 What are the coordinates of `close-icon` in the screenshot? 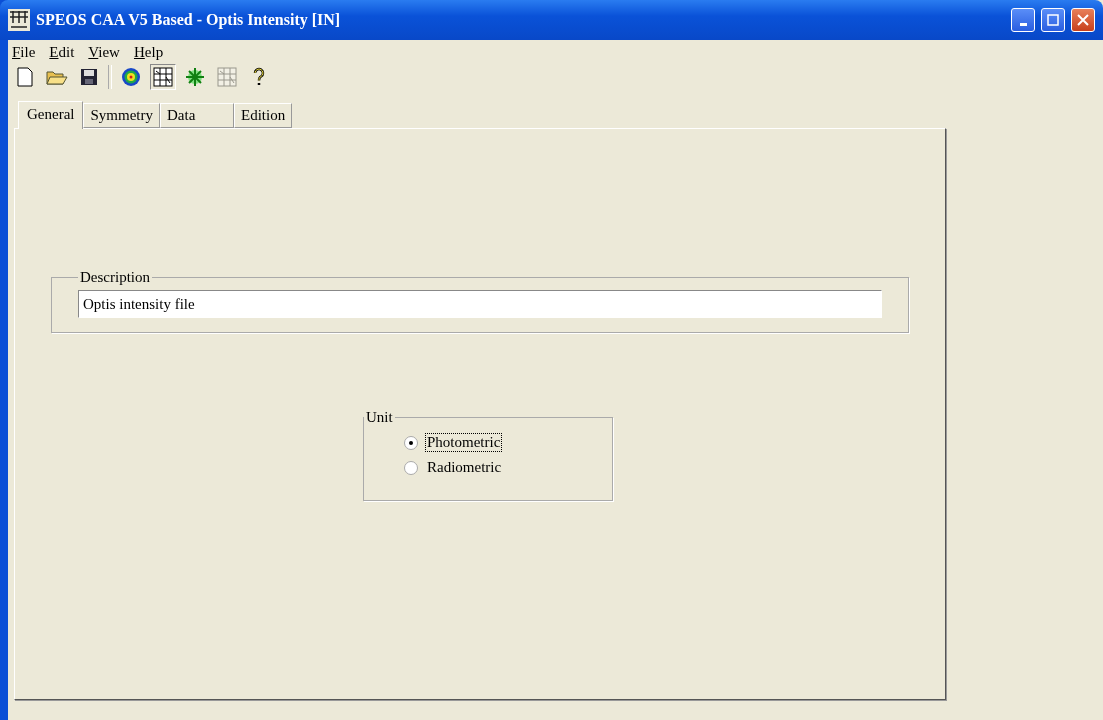 It's located at (1083, 20).